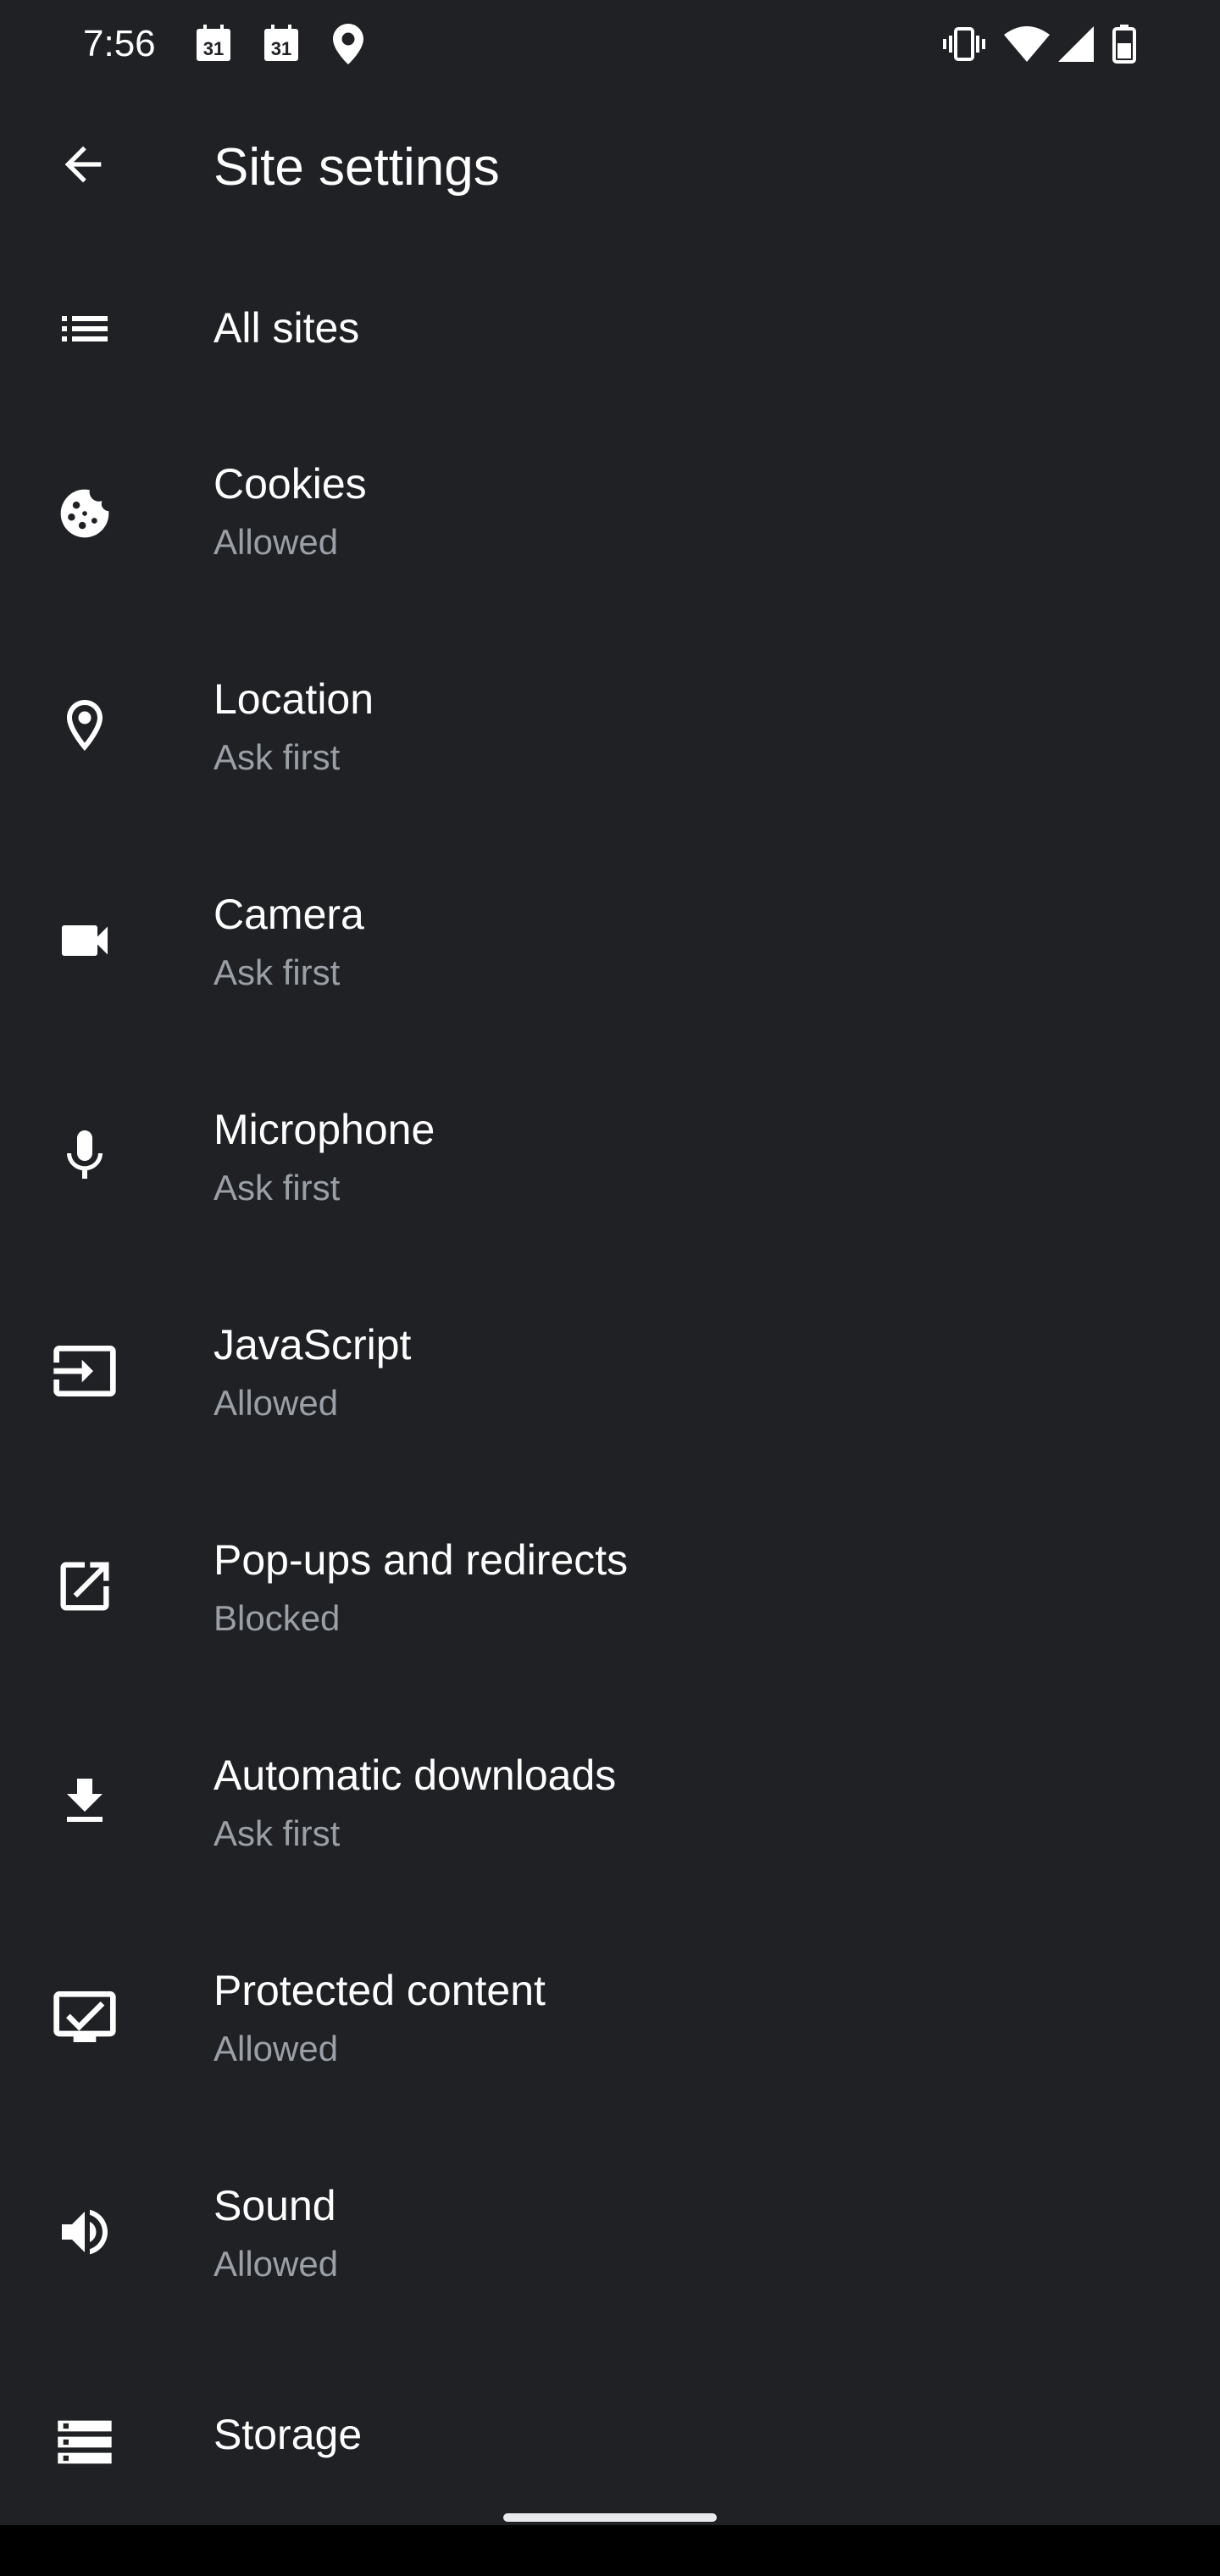 The height and width of the screenshot is (2576, 1220). What do you see at coordinates (610, 1388) in the screenshot?
I see `list-item-javascript: JavaScript Allowed` at bounding box center [610, 1388].